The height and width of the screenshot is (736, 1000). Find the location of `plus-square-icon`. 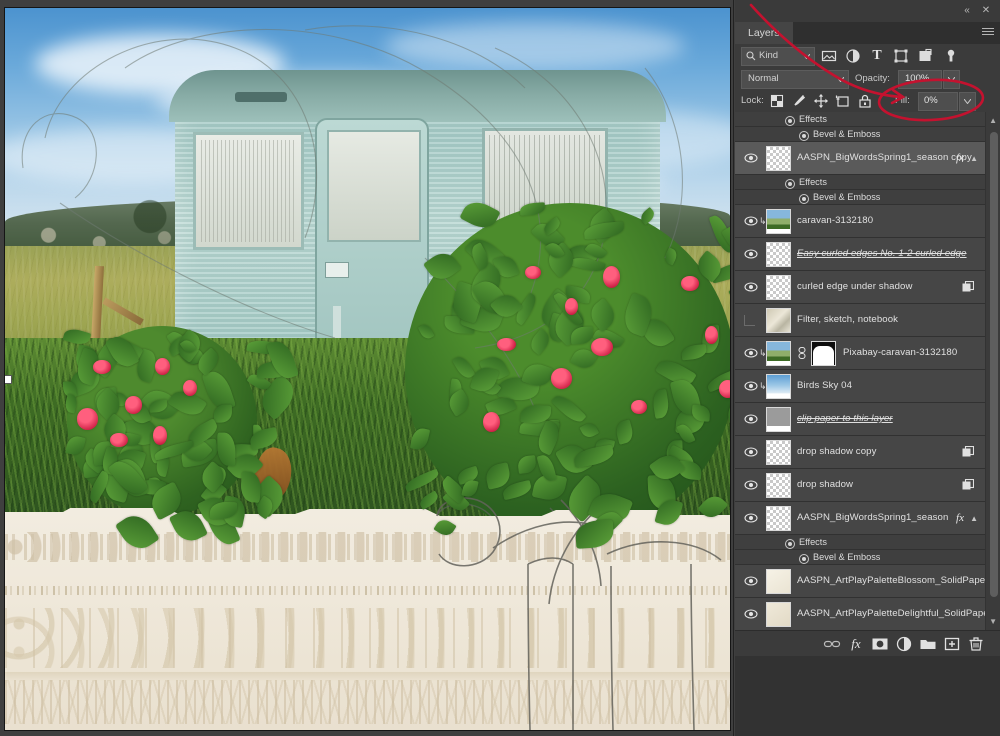

plus-square-icon is located at coordinates (952, 644).